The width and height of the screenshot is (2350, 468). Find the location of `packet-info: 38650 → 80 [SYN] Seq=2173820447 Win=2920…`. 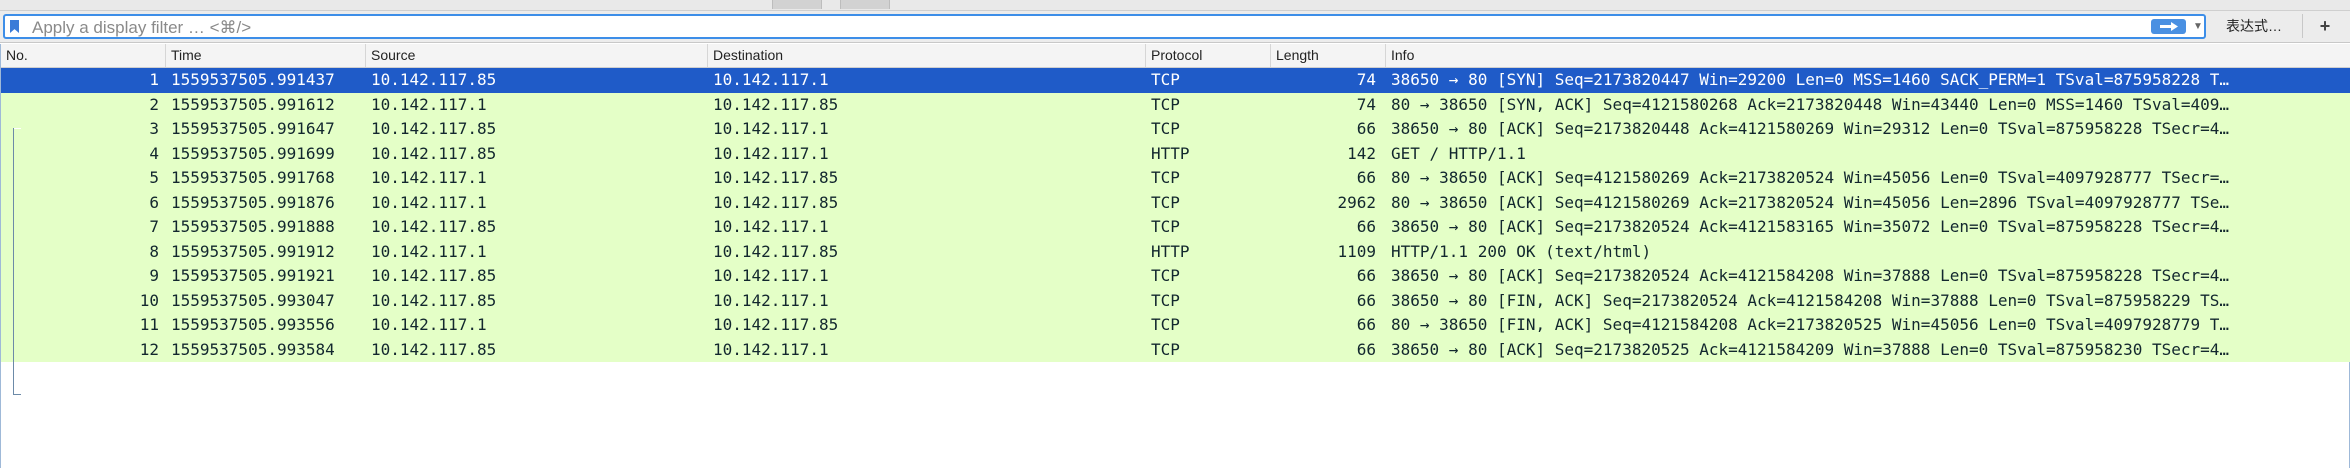

packet-info: 38650 → 80 [SYN] Seq=2173820447 Win=2920… is located at coordinates (1810, 79).